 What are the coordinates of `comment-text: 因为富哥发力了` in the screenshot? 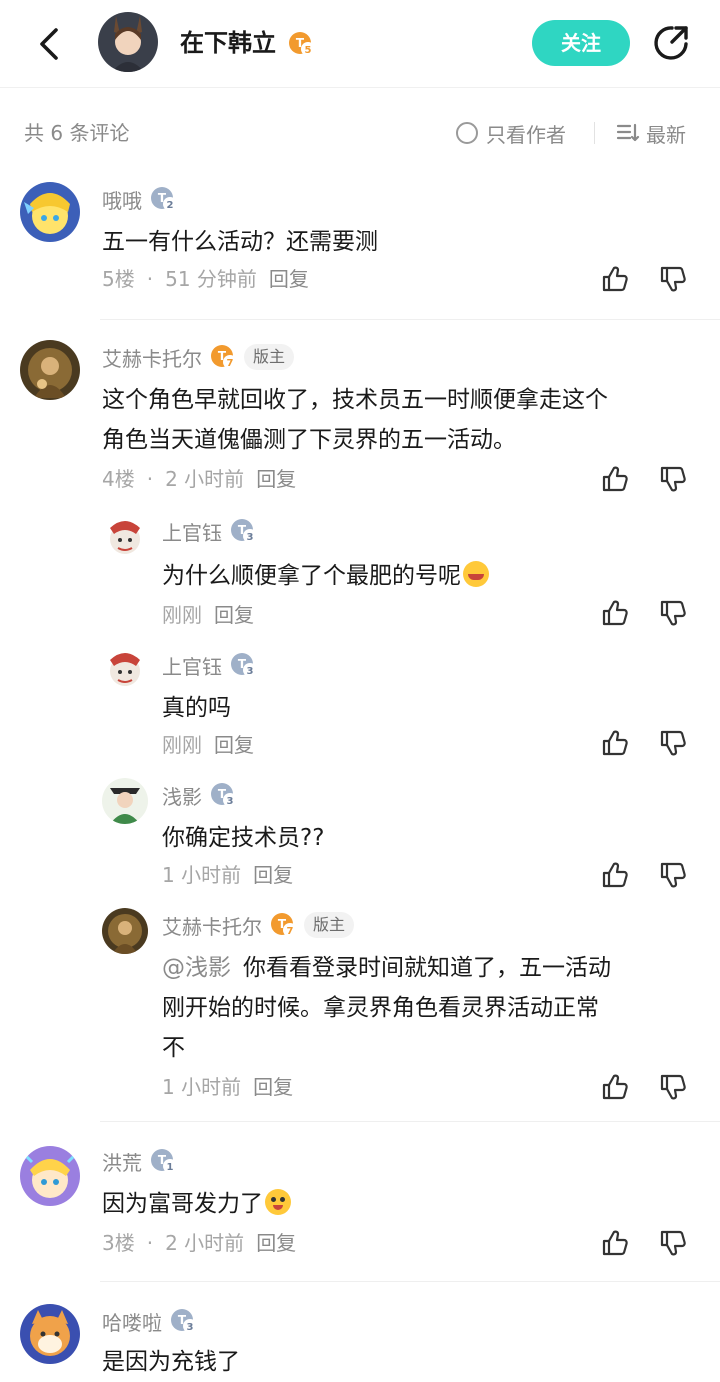 It's located at (196, 1204).